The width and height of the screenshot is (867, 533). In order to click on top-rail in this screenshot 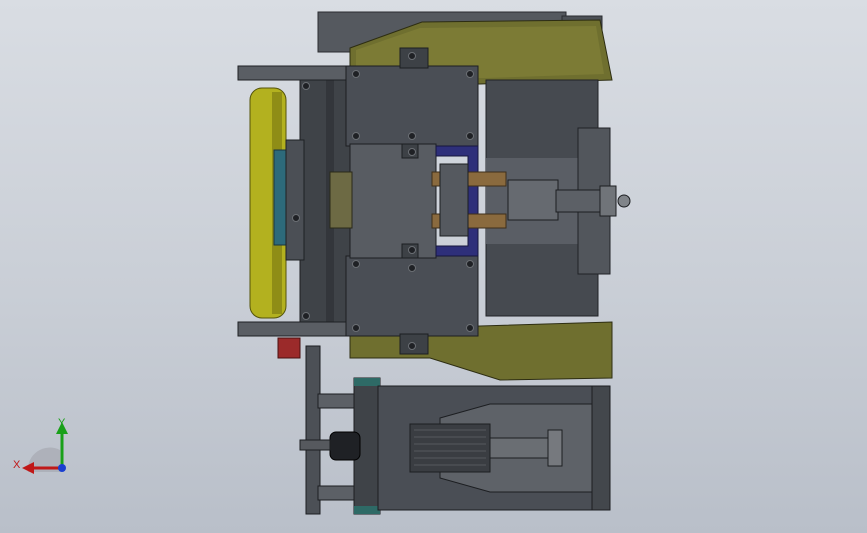, I will do `click(293, 73)`.